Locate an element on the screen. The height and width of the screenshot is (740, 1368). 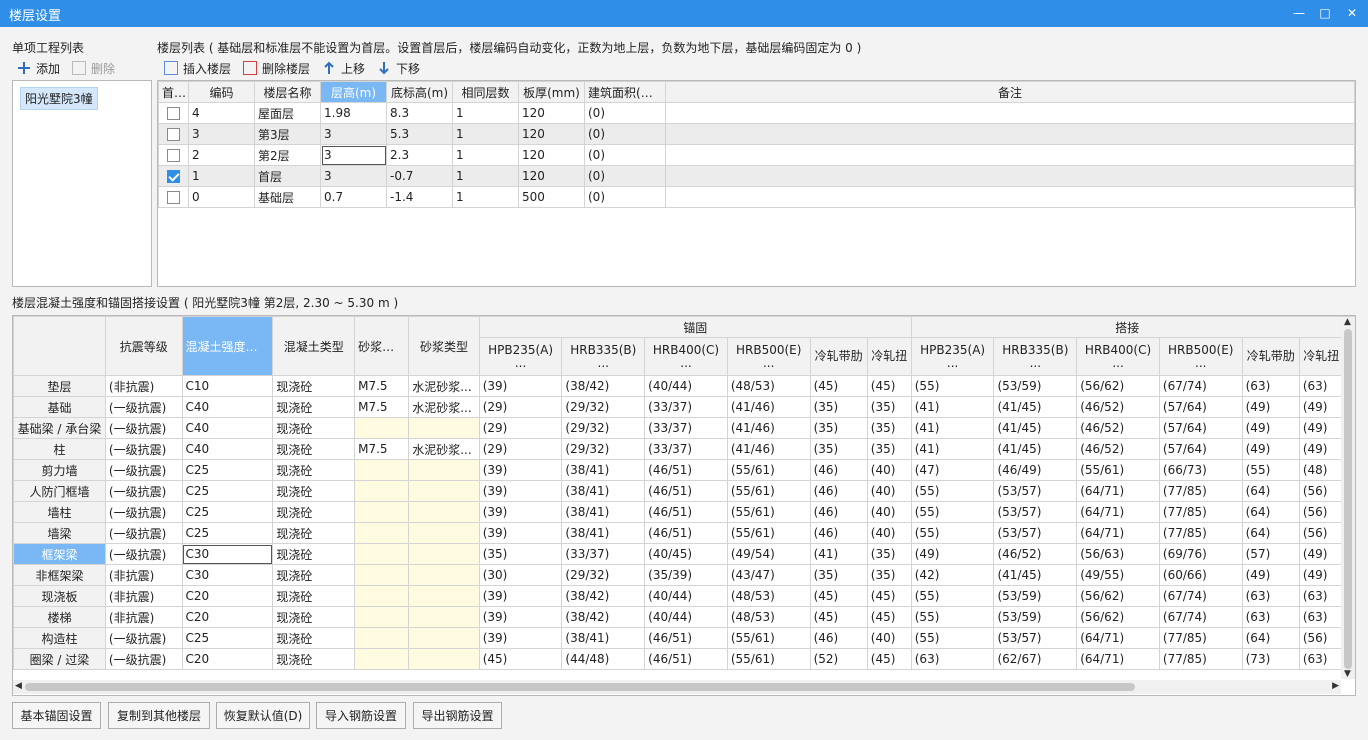
floor-cell-bottom: -1.4 is located at coordinates (419, 197).